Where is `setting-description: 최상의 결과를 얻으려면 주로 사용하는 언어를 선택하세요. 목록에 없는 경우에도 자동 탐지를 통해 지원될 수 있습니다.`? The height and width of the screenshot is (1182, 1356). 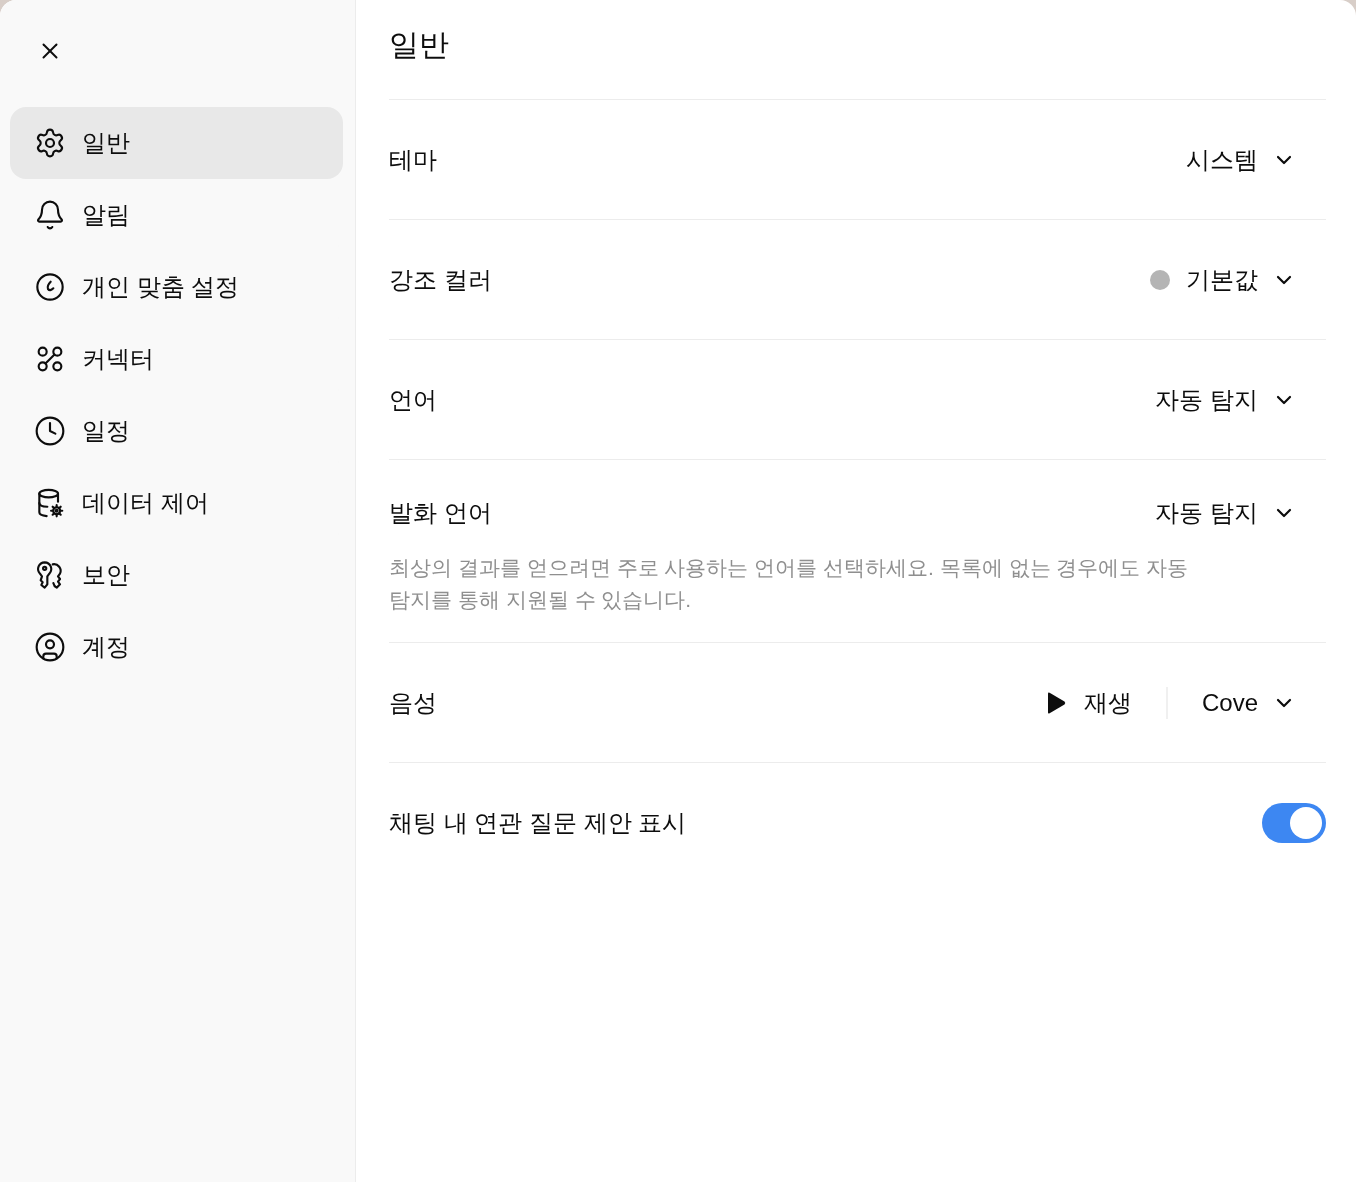
setting-description: 최상의 결과를 얻으려면 주로 사용하는 언어를 선택하세요. 목록에 없는 경우에도 자동 탐지를 통해 지원될 수 있습니다. is located at coordinates (789, 584).